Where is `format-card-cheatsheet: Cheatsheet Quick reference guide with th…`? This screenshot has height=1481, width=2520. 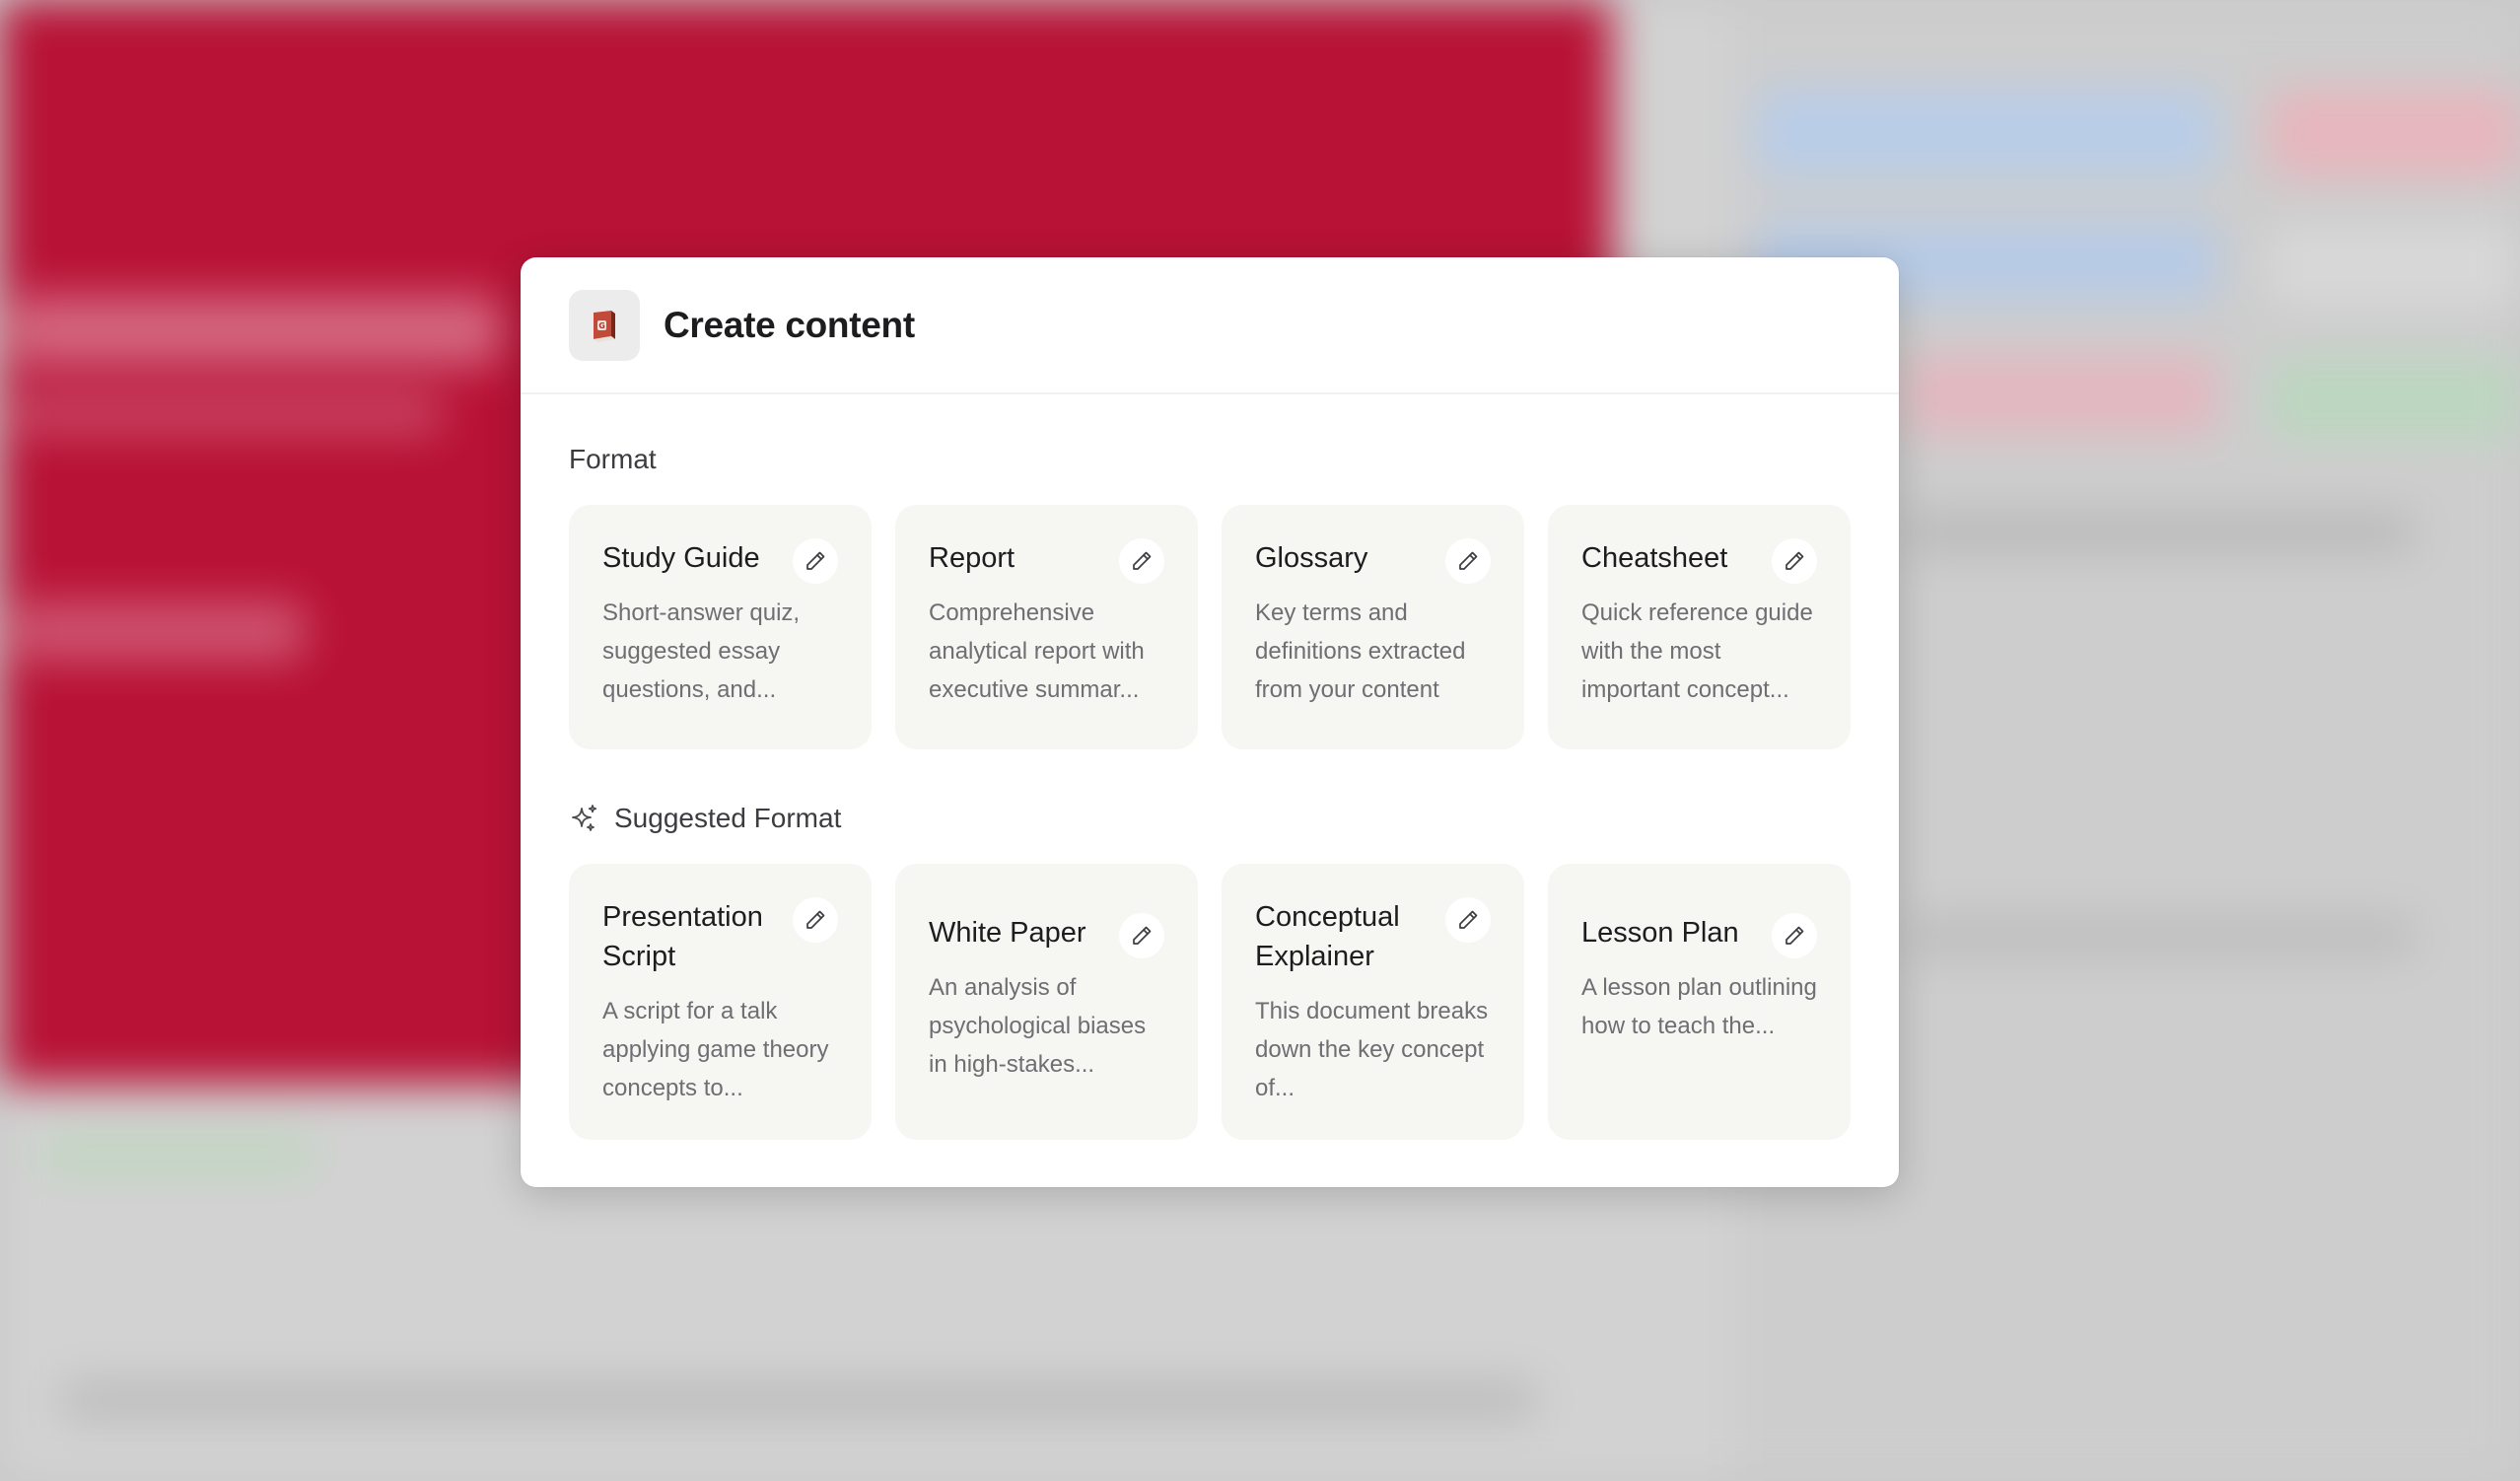
format-card-cheatsheet: Cheatsheet Quick reference guide with th… is located at coordinates (1699, 627).